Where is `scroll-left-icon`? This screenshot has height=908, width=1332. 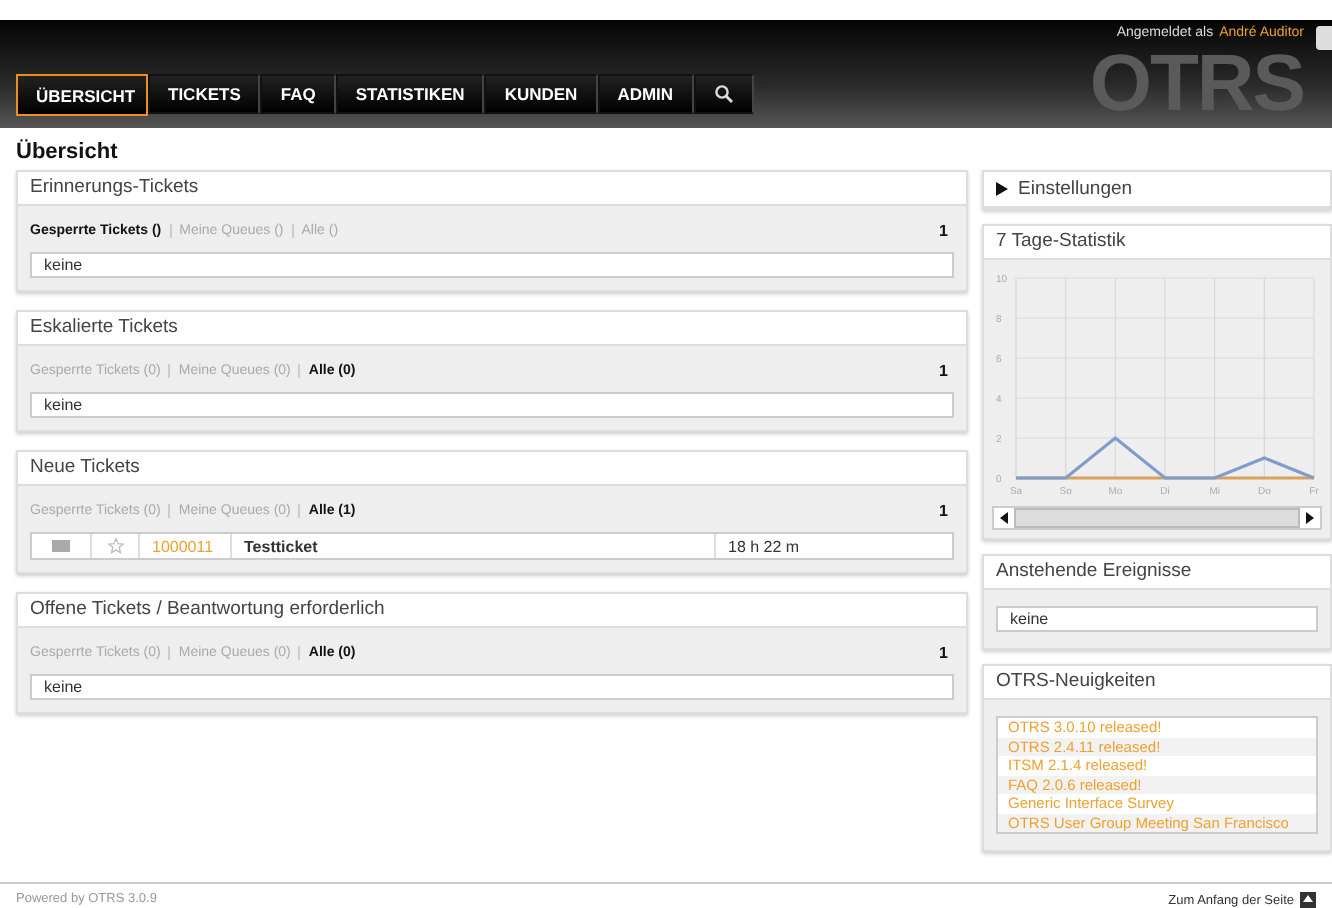 scroll-left-icon is located at coordinates (1004, 518).